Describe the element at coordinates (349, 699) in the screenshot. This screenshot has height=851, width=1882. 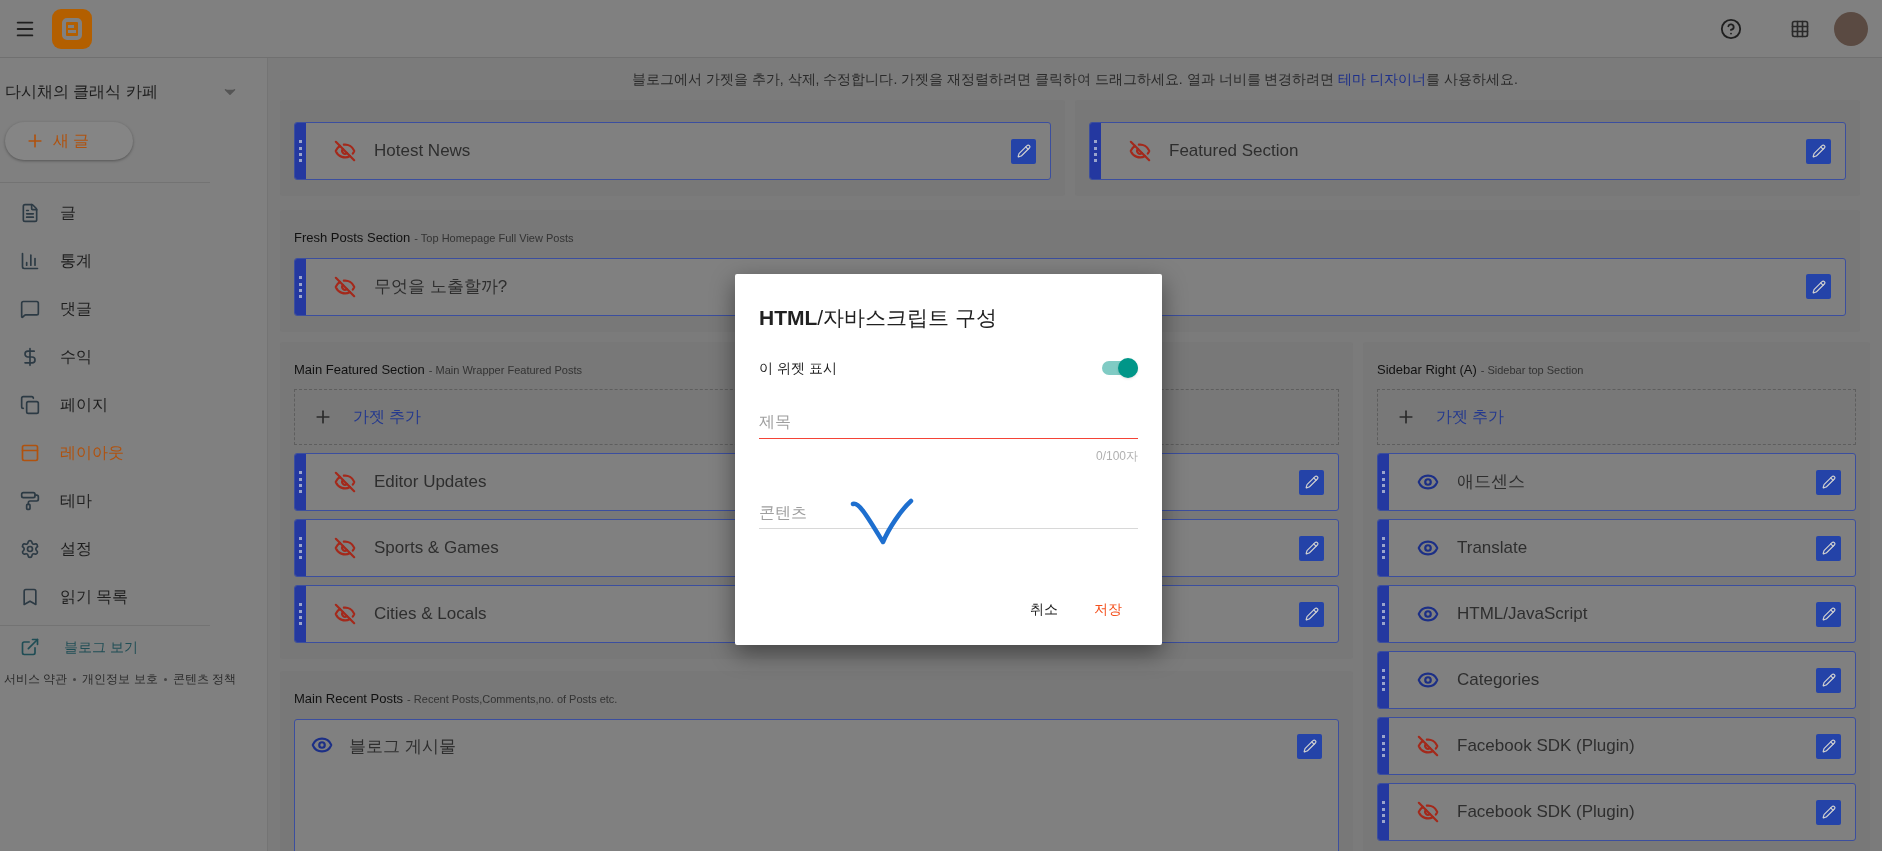
I see `section-title: Main Recent Posts` at that location.